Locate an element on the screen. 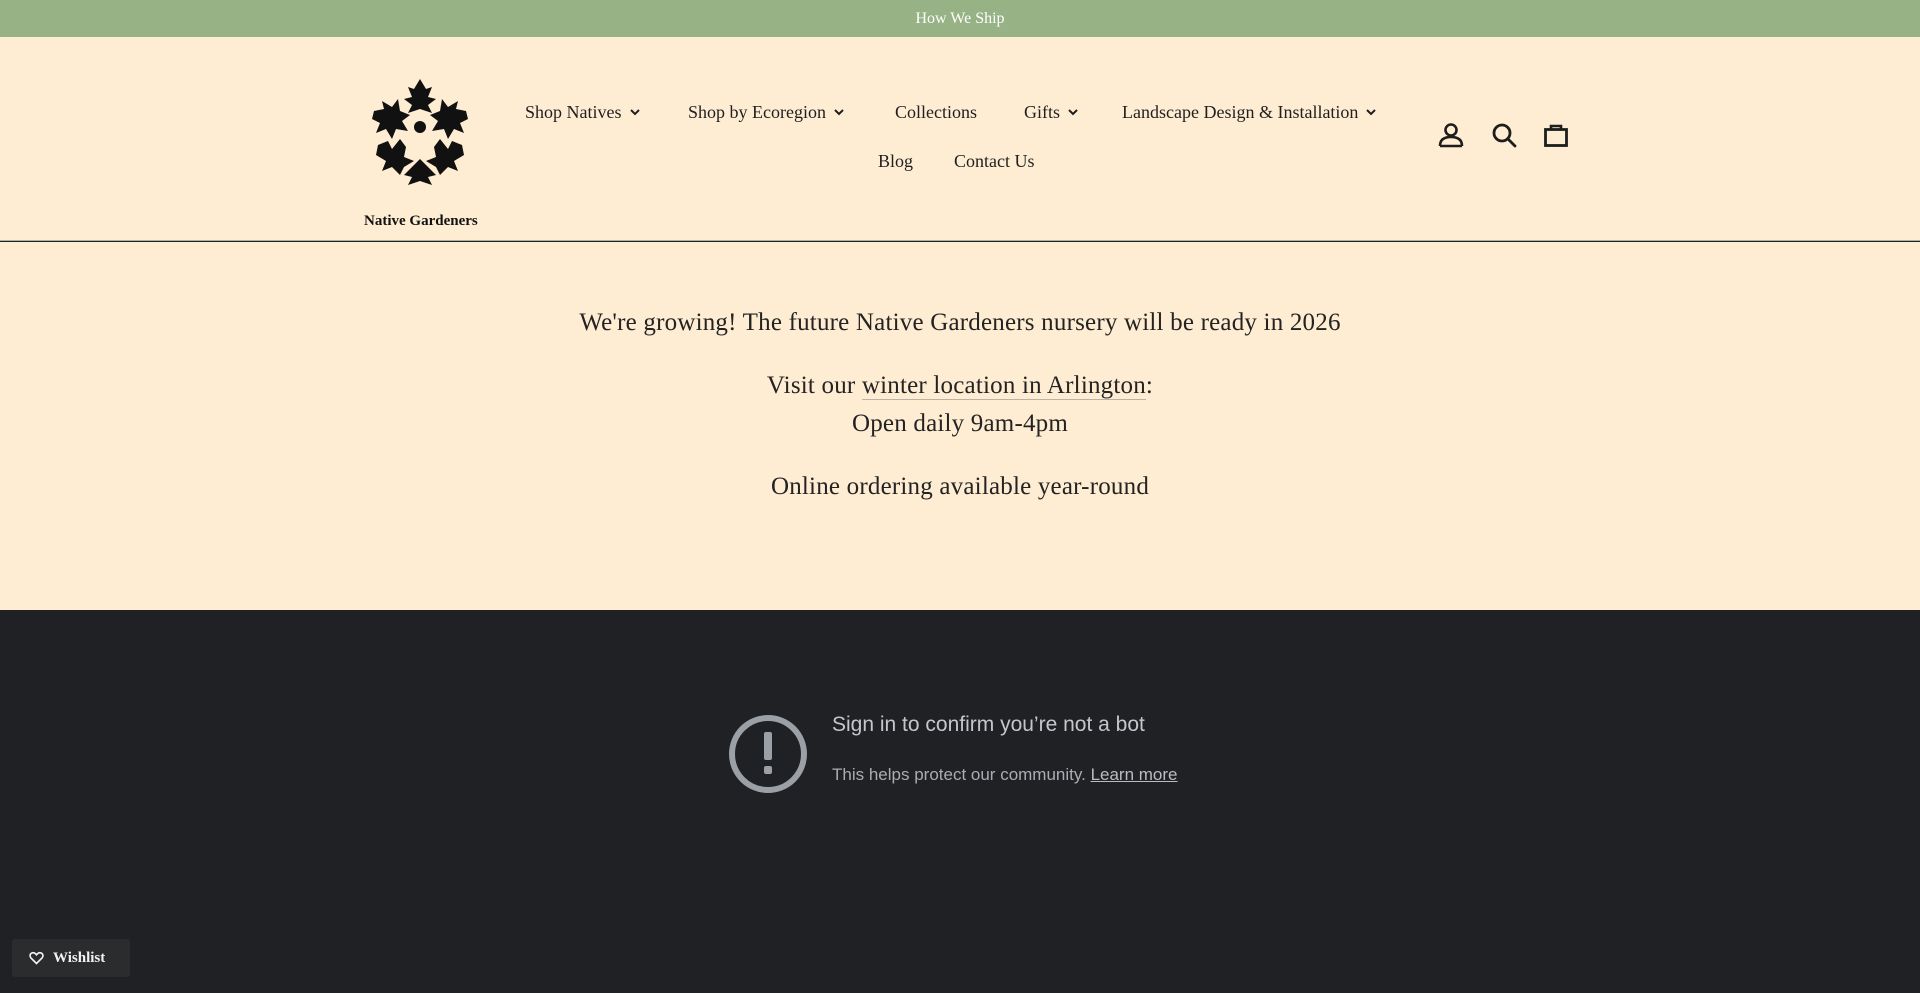 This screenshot has width=1920, height=993. nav-contact-us: Contact Us is located at coordinates (994, 161).